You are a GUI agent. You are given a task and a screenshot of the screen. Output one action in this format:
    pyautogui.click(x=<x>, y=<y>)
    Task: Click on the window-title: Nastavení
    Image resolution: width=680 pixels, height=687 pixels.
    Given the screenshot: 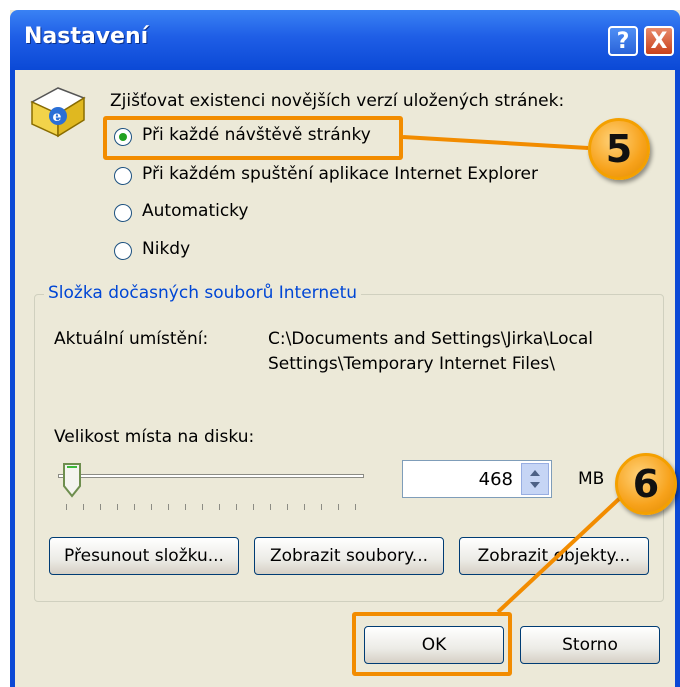 What is the action you would take?
    pyautogui.click(x=86, y=36)
    